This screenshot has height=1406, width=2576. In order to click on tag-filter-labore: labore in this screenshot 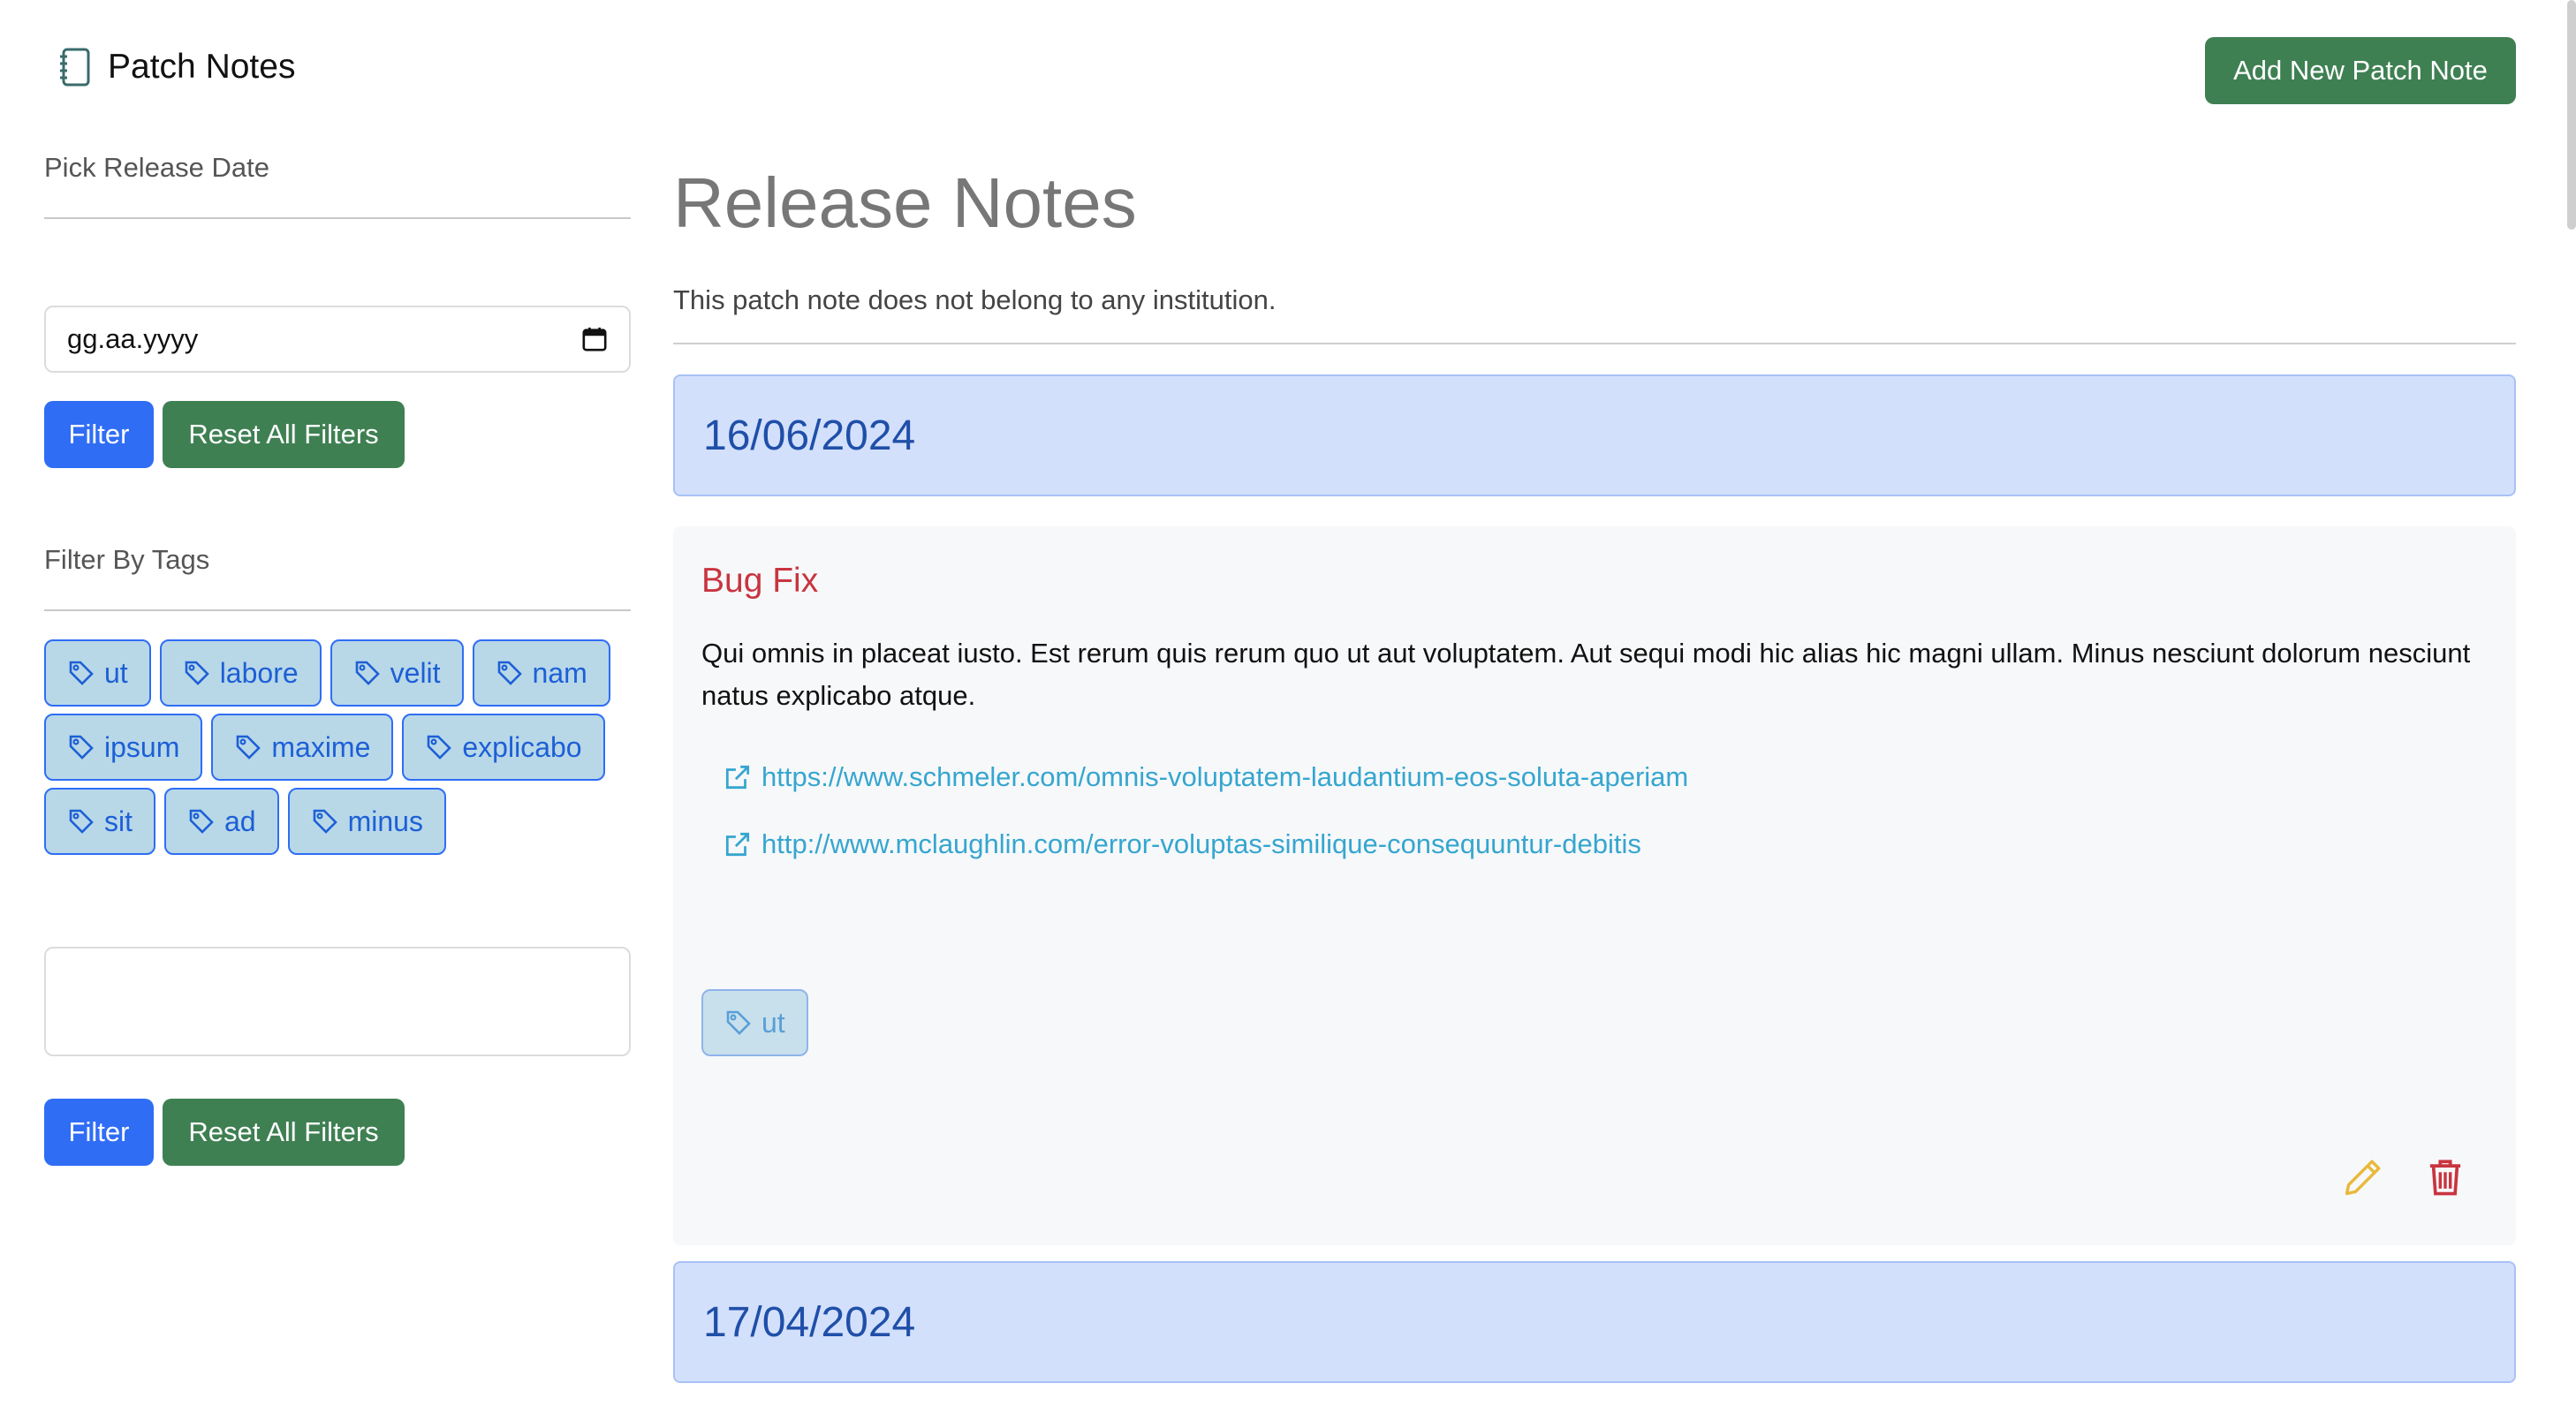, I will do `click(241, 673)`.